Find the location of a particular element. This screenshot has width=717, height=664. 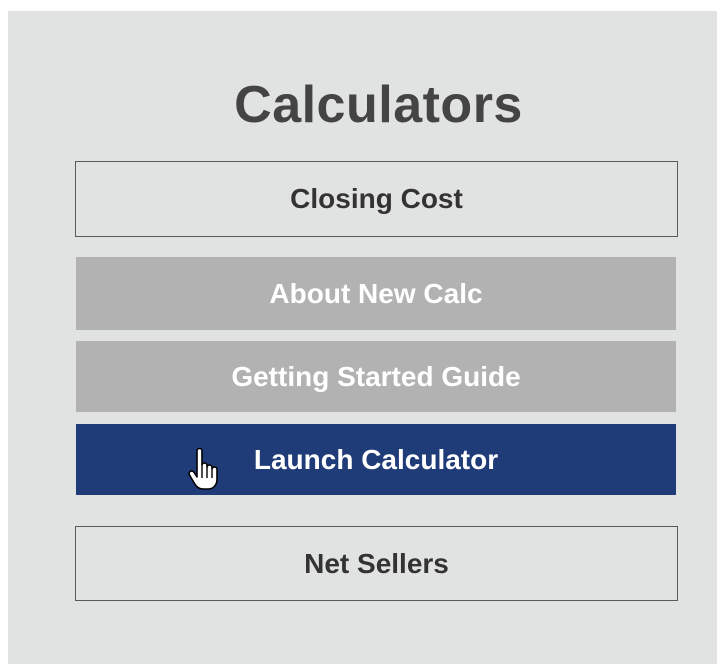

closing-cost-button: Closing Cost is located at coordinates (376, 199).